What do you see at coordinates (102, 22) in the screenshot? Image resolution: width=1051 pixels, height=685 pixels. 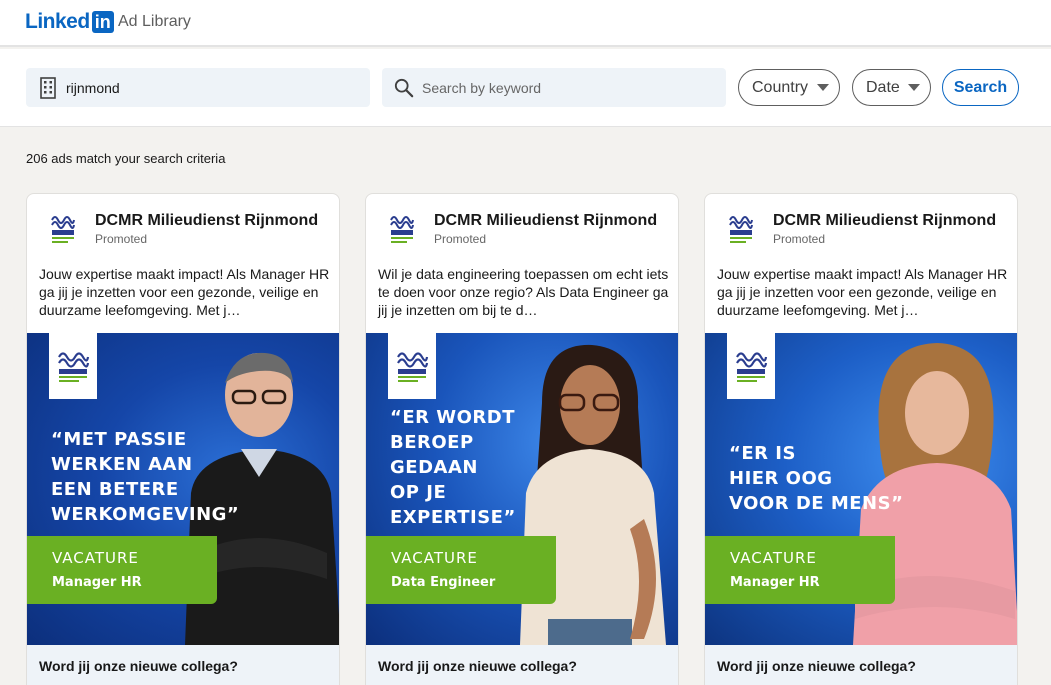 I see `logo-box: in` at bounding box center [102, 22].